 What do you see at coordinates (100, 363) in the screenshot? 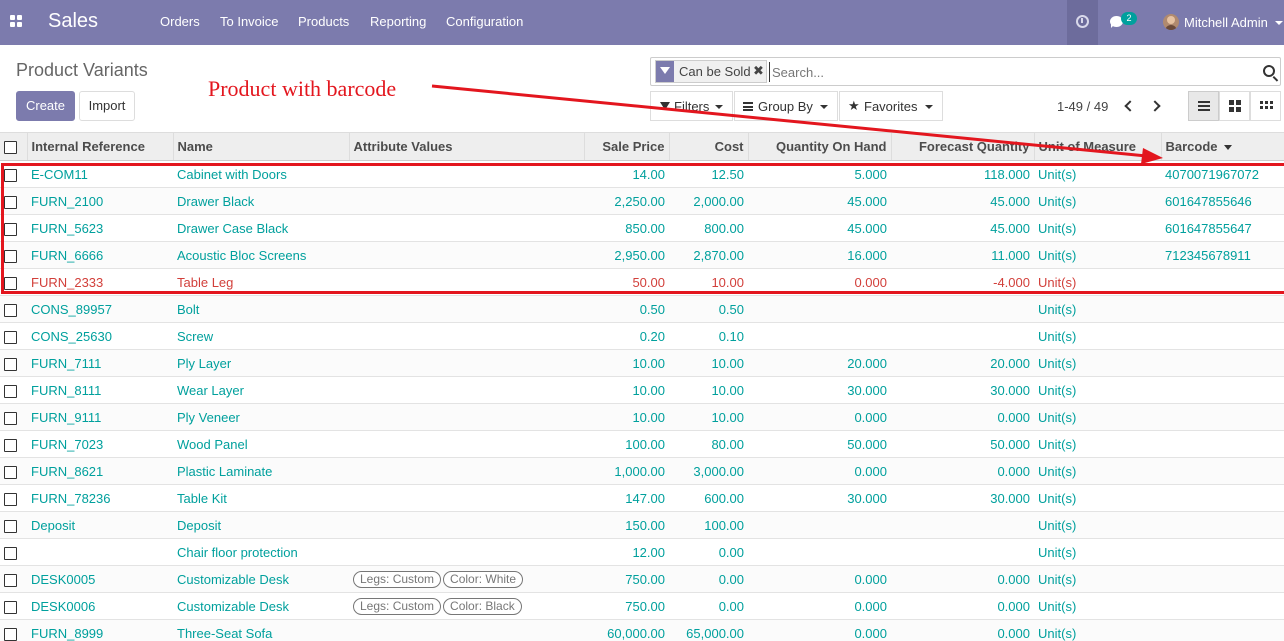
I see `cell-internal-reference: FURN_7111` at bounding box center [100, 363].